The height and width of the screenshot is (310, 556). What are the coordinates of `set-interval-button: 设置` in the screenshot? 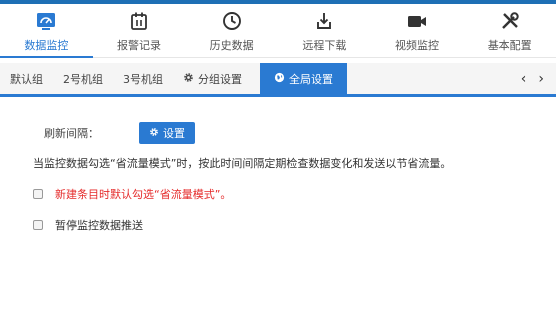 It's located at (167, 133).